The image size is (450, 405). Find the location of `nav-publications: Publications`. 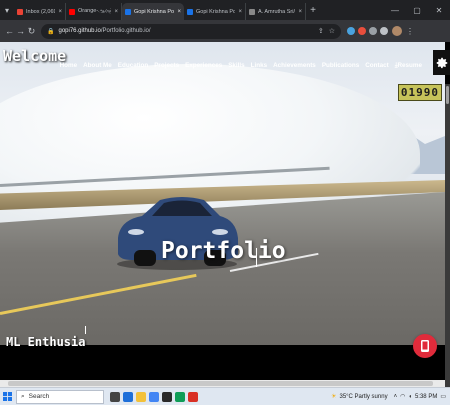

nav-publications: Publications is located at coordinates (340, 66).